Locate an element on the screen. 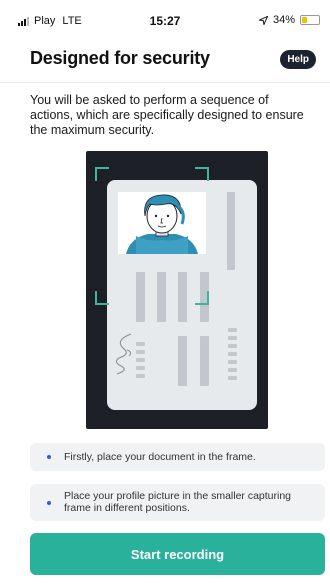 This screenshot has height=585, width=330. page-title: Designed for security is located at coordinates (120, 58).